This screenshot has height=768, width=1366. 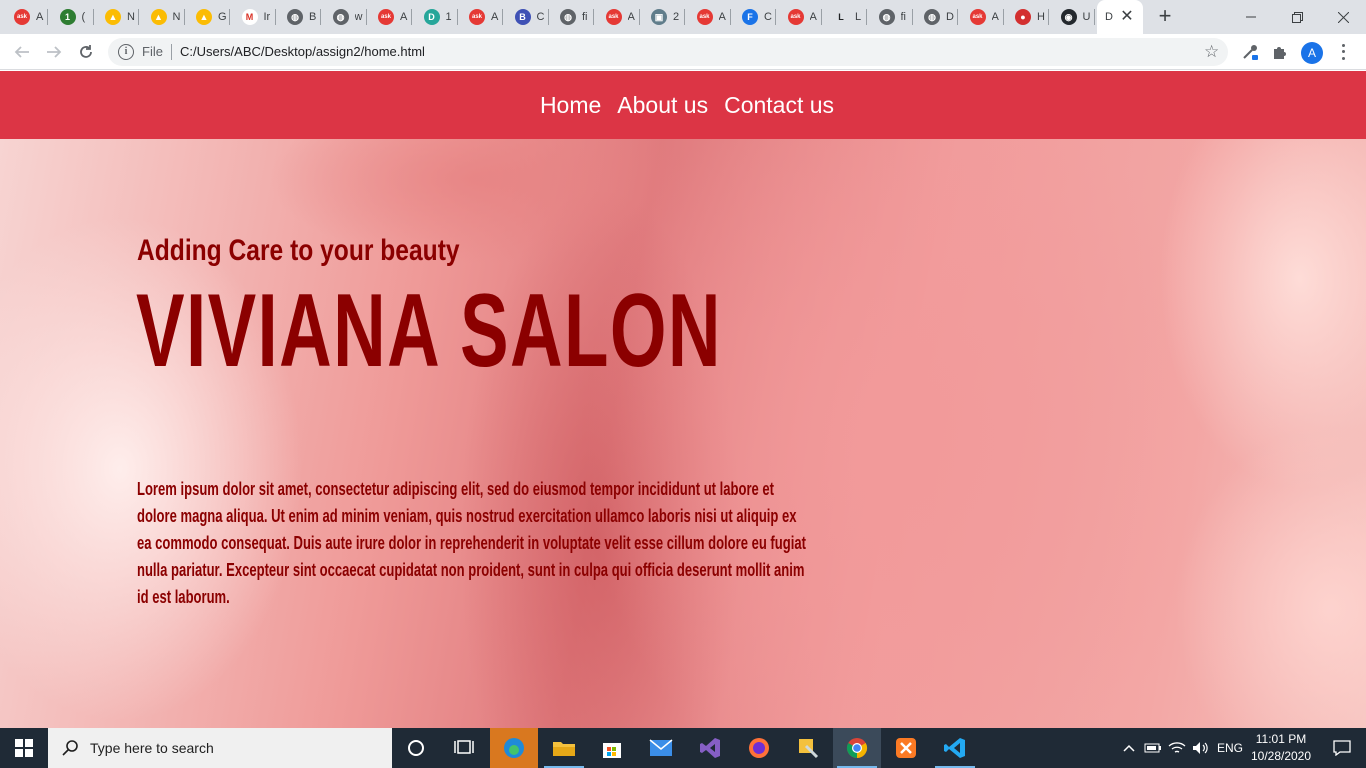 I want to click on browser-tab: ▣ 2, so click(x=664, y=17).